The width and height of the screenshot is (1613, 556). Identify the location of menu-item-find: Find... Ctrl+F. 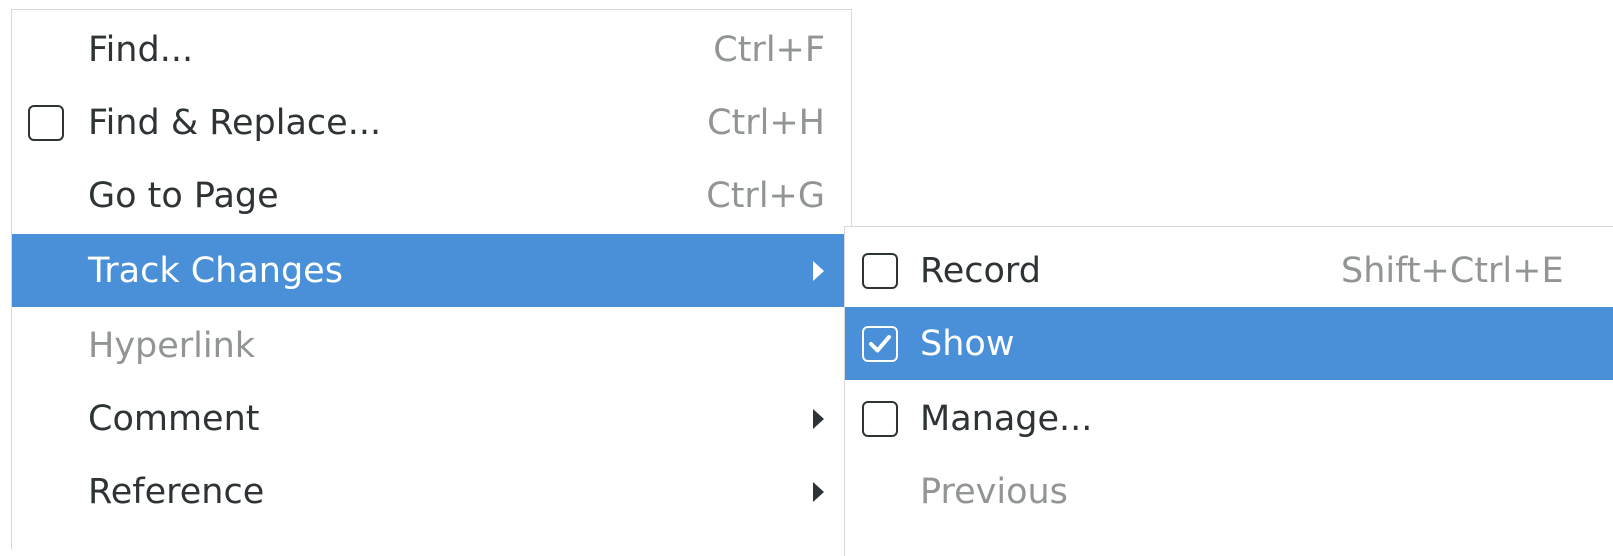
(431, 49).